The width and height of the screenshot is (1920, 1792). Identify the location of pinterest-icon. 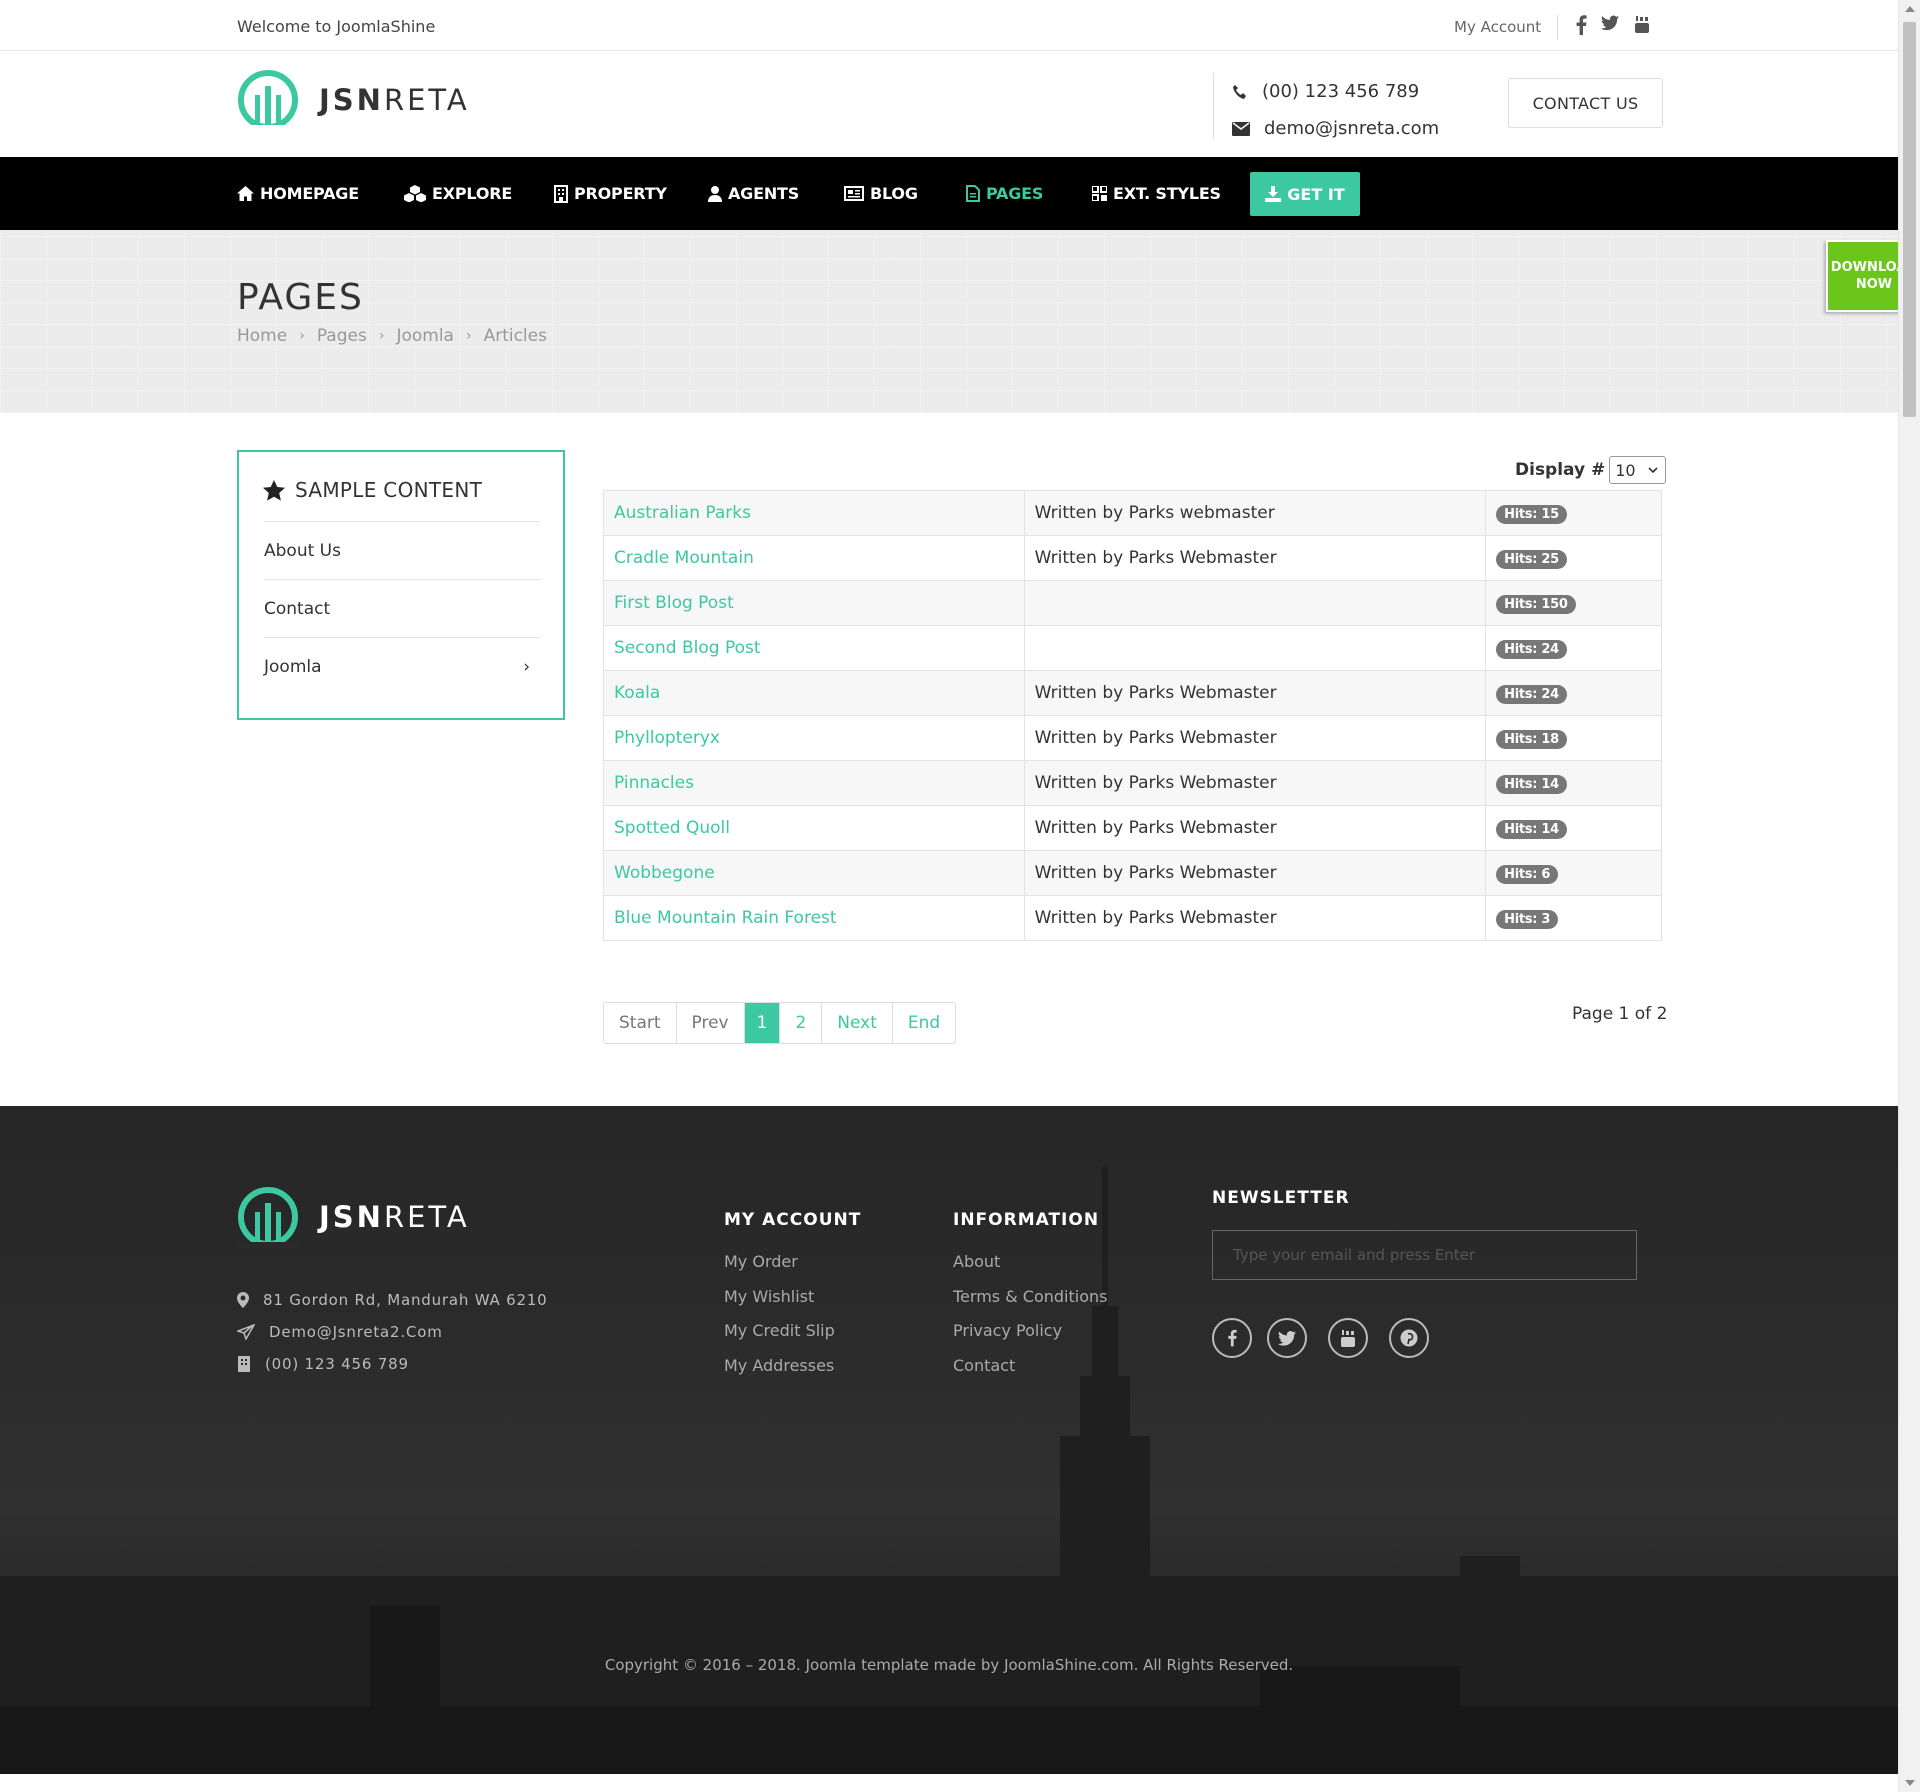
(1409, 1338).